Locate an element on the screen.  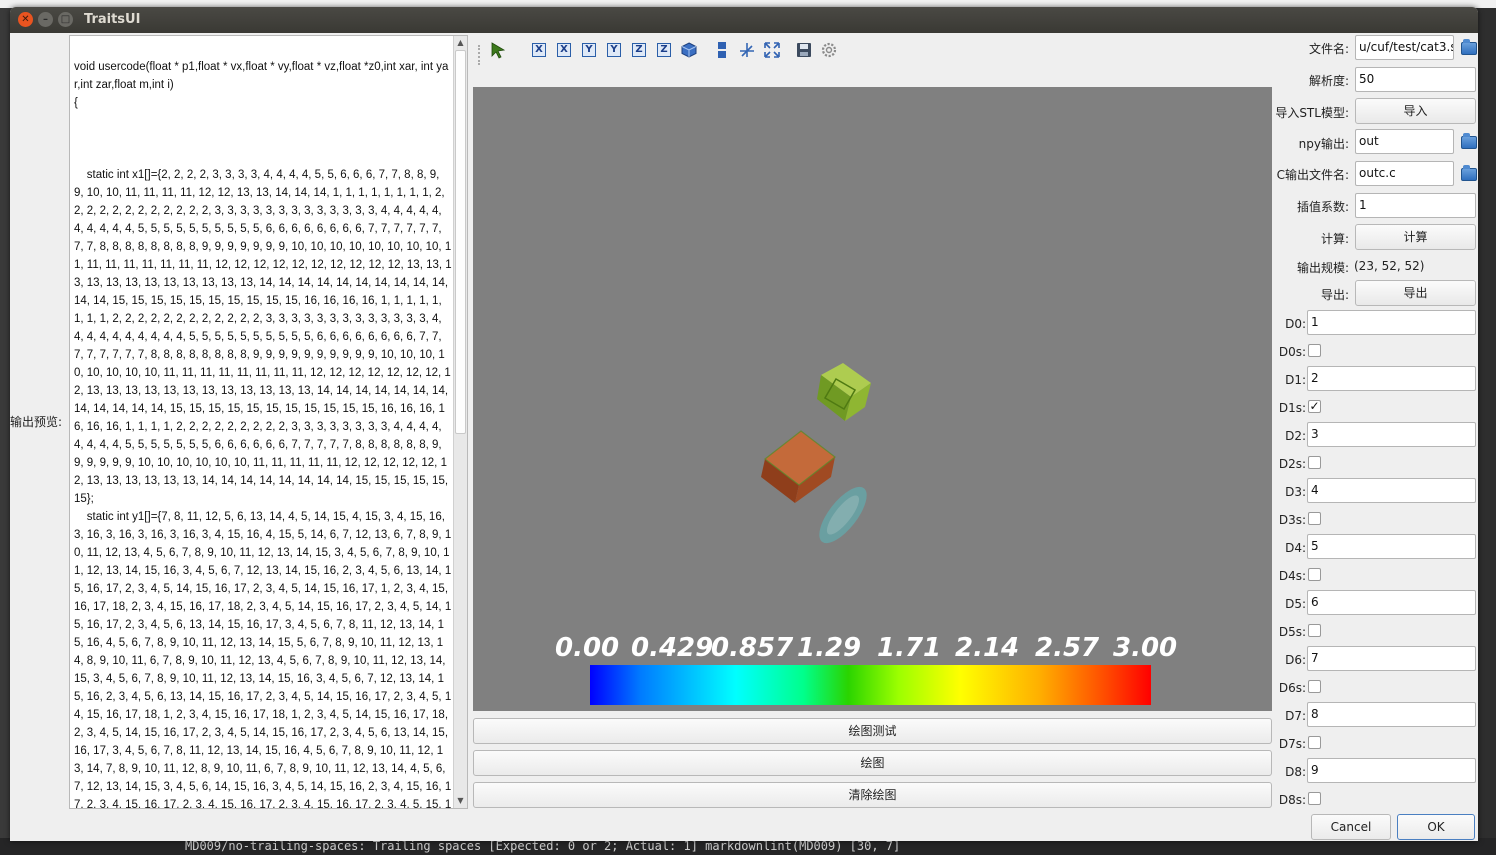
browse-file-icon is located at coordinates (1469, 47).